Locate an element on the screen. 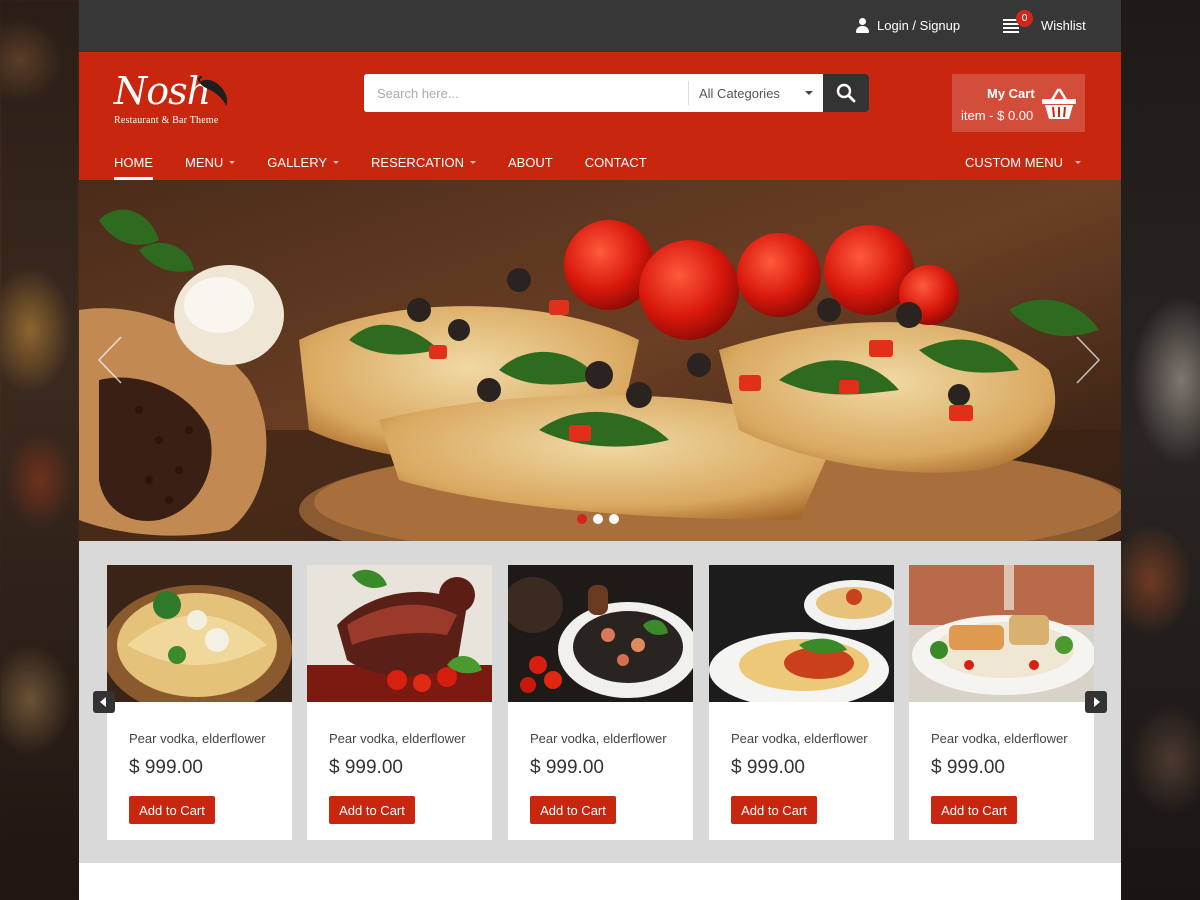  nav-item-home: HOME is located at coordinates (133, 167).